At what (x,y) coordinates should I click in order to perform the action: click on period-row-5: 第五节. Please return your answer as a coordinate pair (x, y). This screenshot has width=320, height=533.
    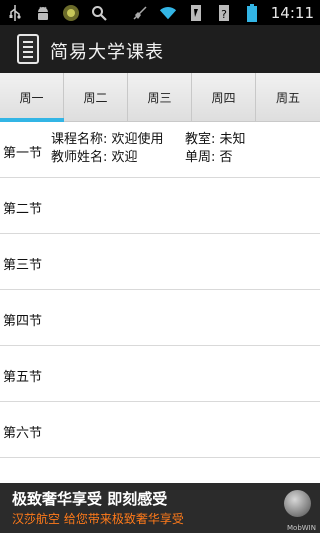
    Looking at the image, I should click on (160, 374).